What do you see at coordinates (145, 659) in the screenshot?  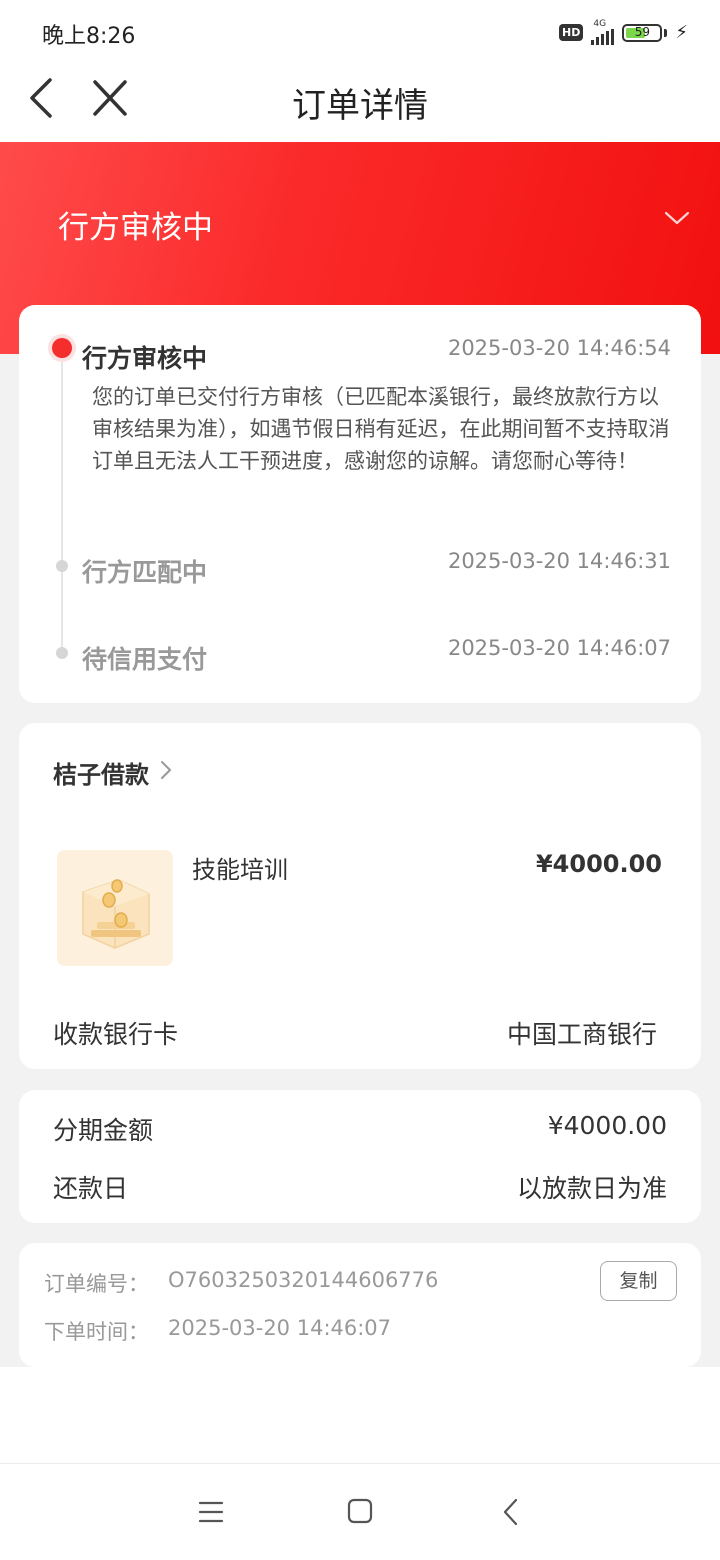 I see `timeline-step-title: 待信用支付` at bounding box center [145, 659].